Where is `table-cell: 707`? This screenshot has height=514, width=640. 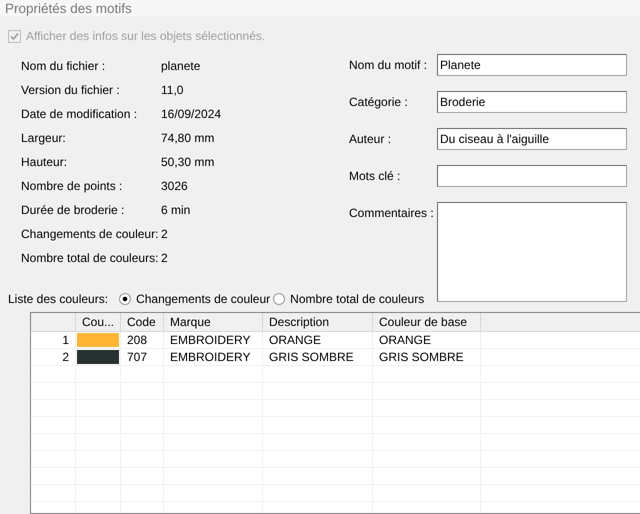
table-cell: 707 is located at coordinates (142, 357).